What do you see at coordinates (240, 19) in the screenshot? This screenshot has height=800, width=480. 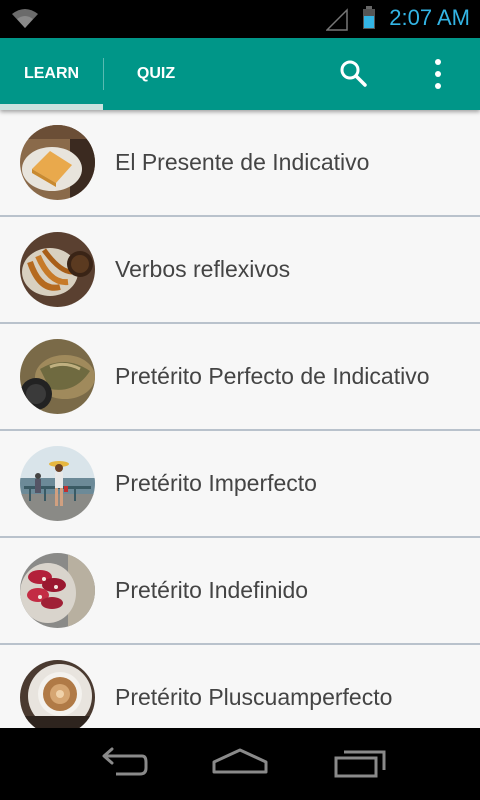 I see `status-bar: 2:07 AM` at bounding box center [240, 19].